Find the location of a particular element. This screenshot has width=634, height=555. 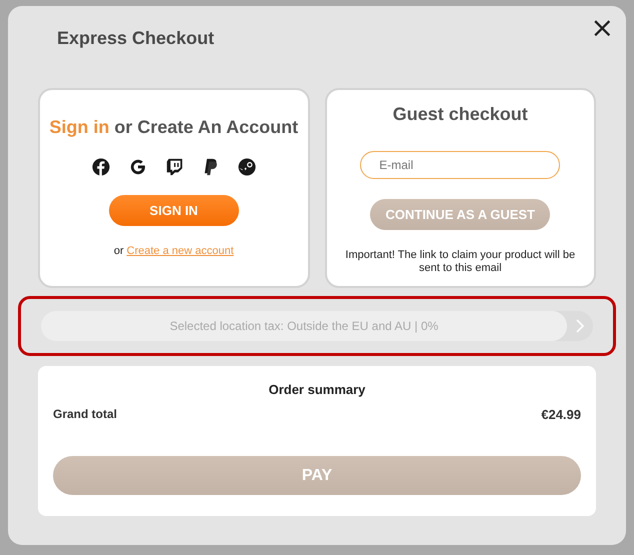

paypal-icon is located at coordinates (210, 167).